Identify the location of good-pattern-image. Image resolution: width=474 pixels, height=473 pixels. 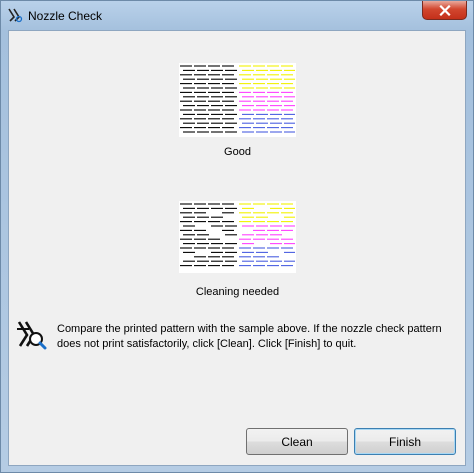
(237, 100).